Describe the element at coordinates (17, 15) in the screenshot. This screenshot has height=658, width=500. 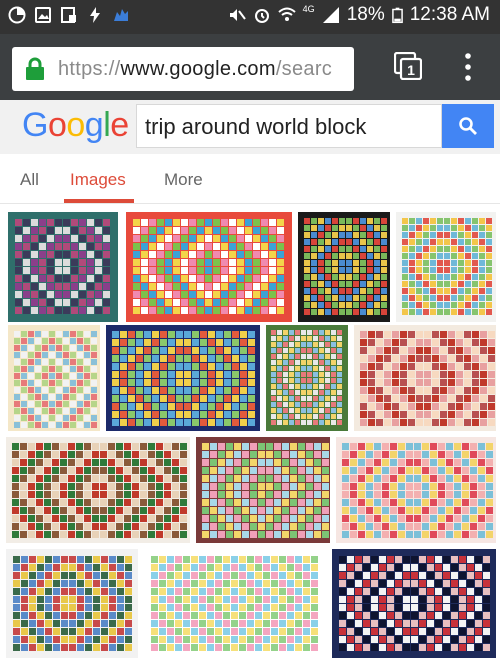
I see `data-saver-icon` at that location.